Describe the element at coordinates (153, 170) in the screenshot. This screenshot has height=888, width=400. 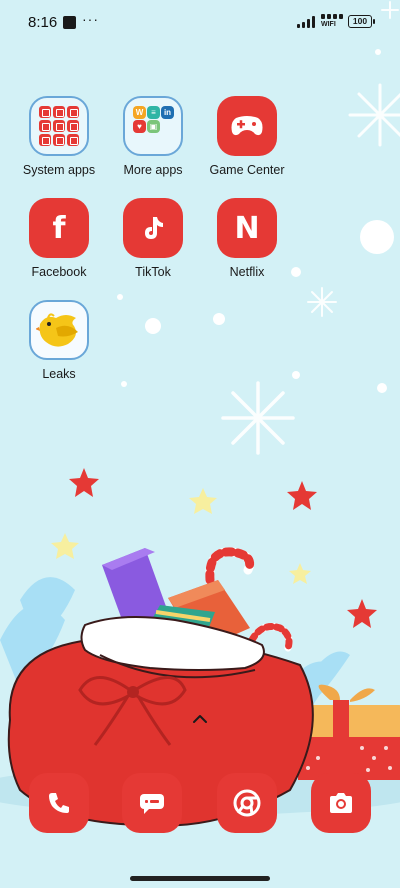
I see `app-label: More apps` at that location.